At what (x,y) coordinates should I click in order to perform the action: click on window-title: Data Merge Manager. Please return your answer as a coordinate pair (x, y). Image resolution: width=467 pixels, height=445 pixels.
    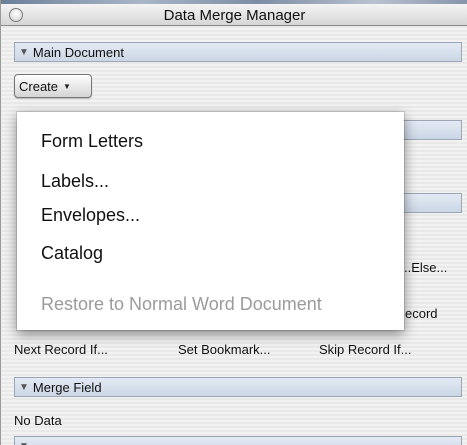
    Looking at the image, I should click on (234, 15).